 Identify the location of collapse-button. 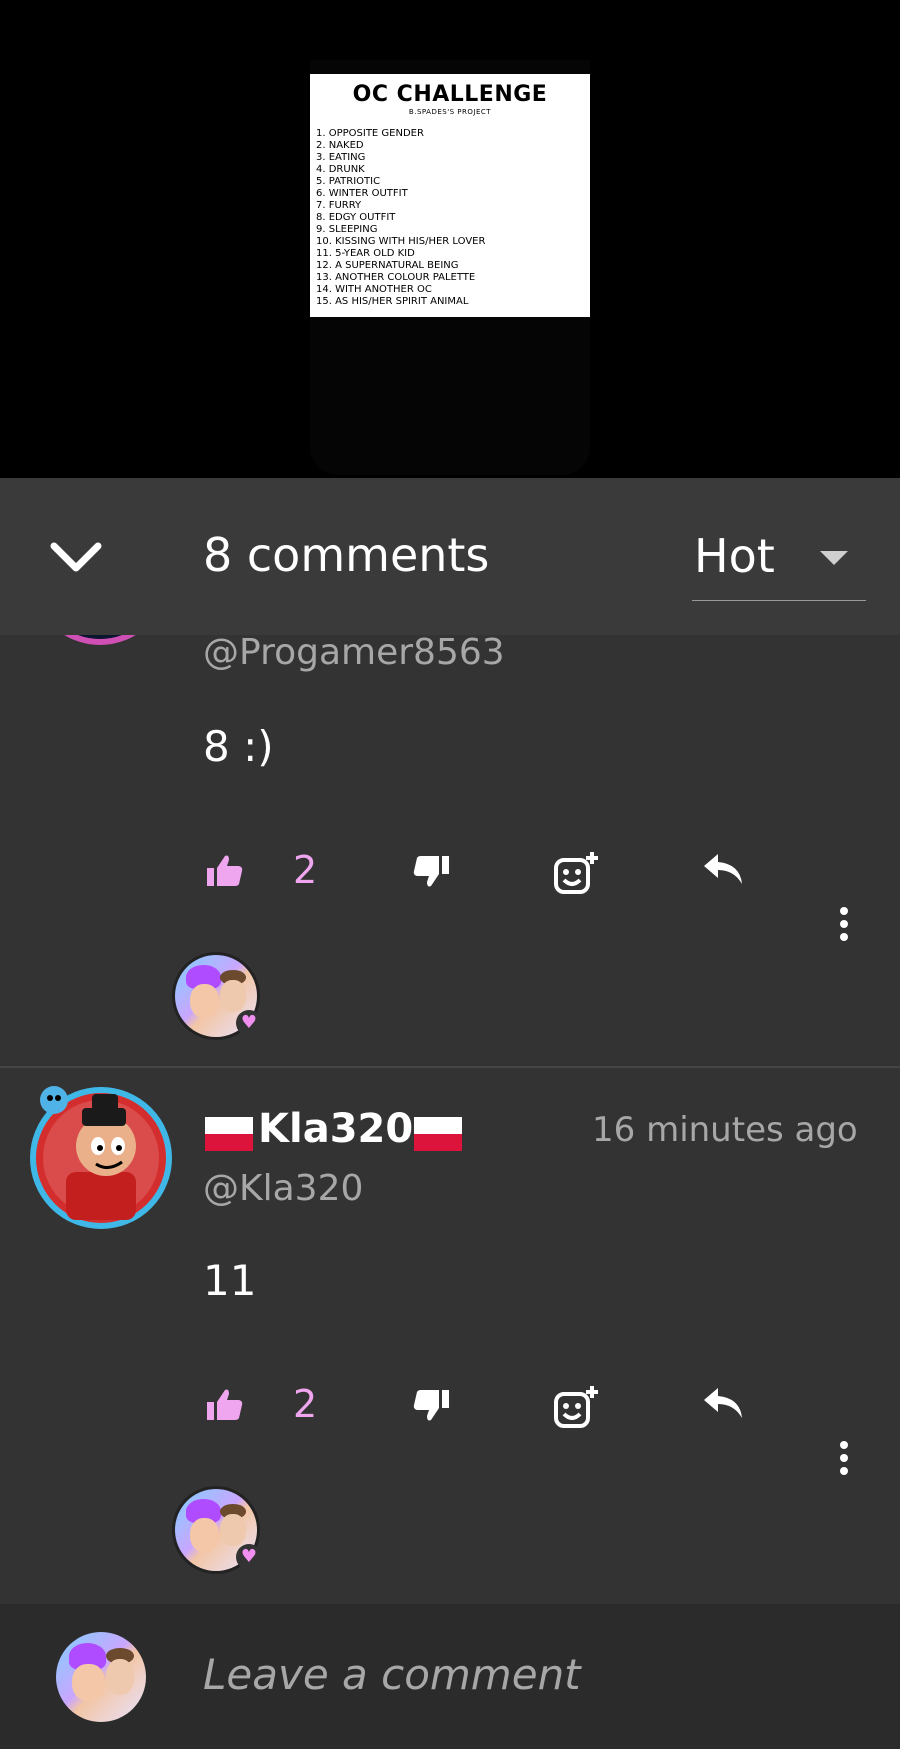
(76, 557).